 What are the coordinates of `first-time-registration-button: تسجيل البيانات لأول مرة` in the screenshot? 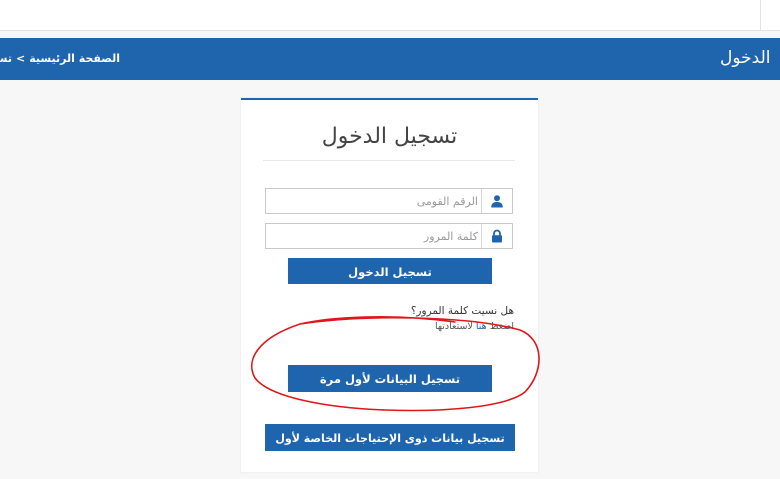 It's located at (390, 378).